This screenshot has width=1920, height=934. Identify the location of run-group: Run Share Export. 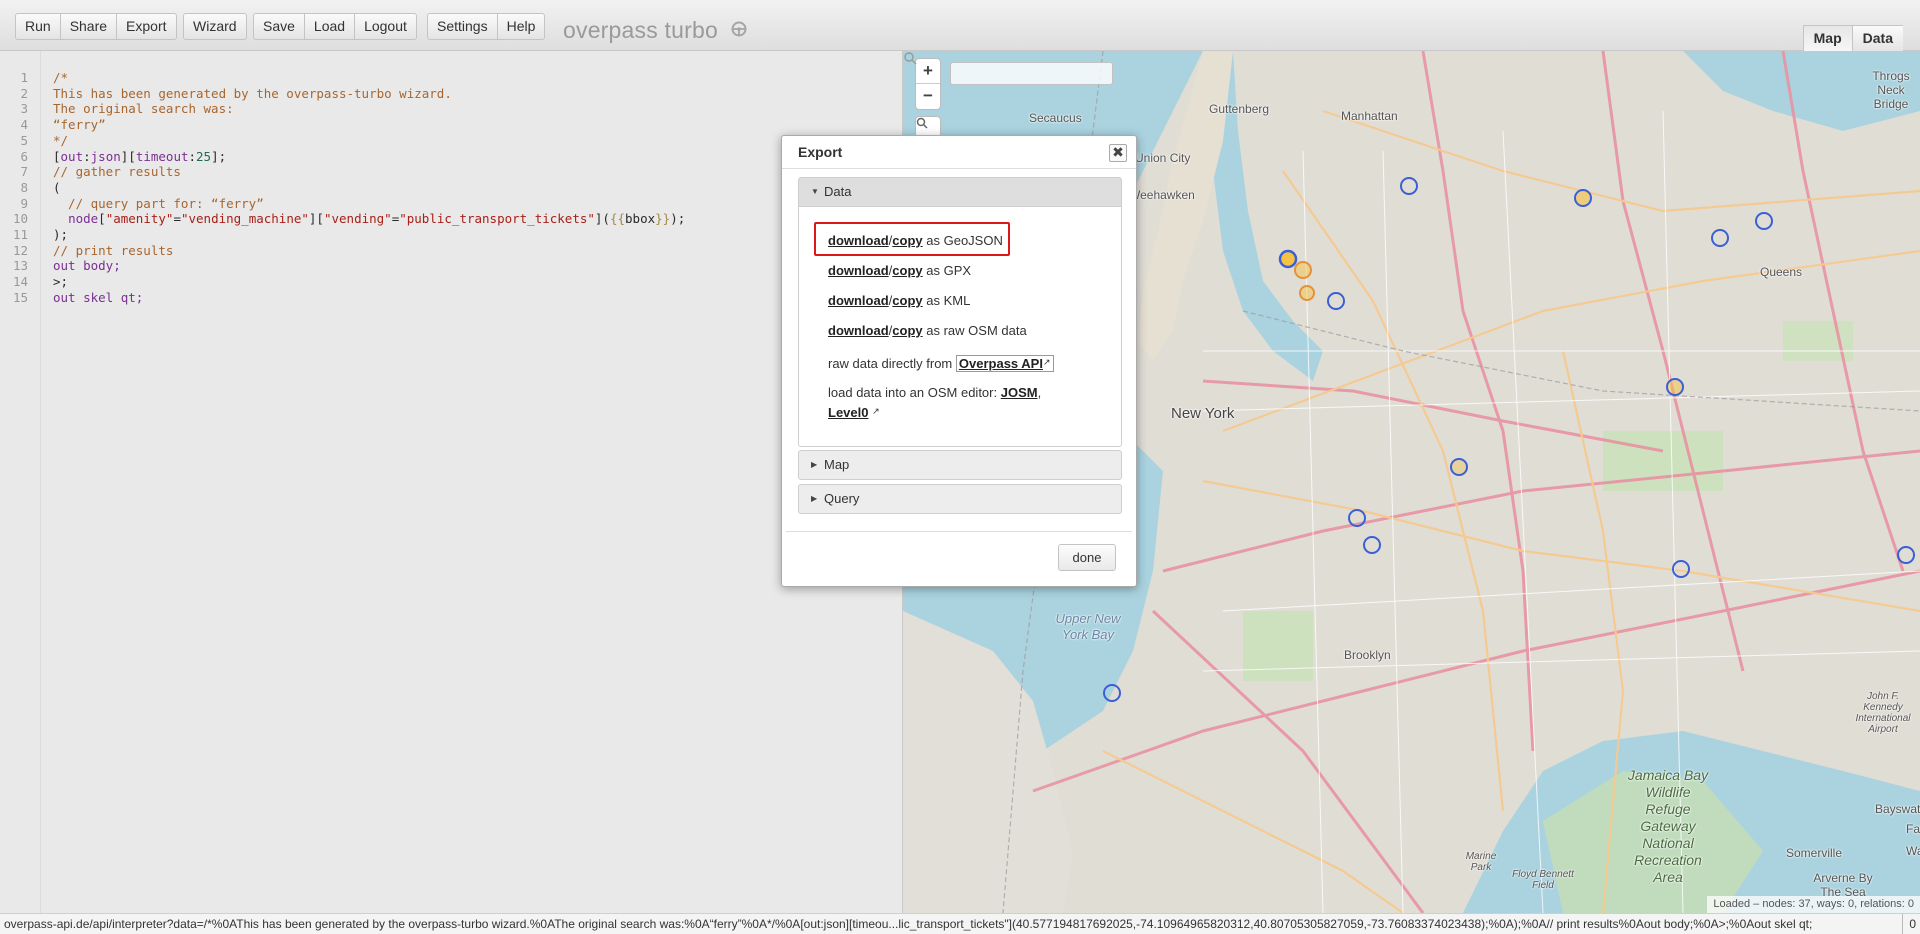
(96, 26).